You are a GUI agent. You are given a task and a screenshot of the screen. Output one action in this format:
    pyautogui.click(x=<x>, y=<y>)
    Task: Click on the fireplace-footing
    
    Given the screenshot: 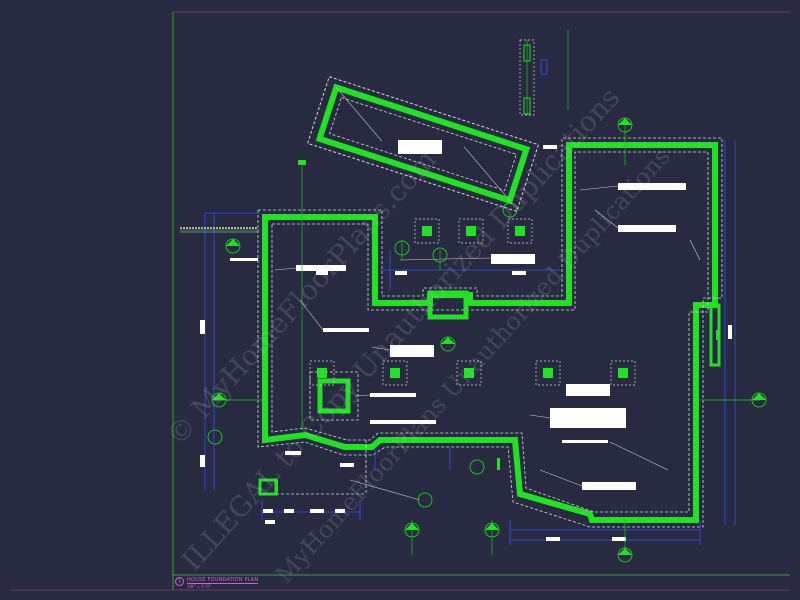 What is the action you would take?
    pyautogui.click(x=334, y=396)
    